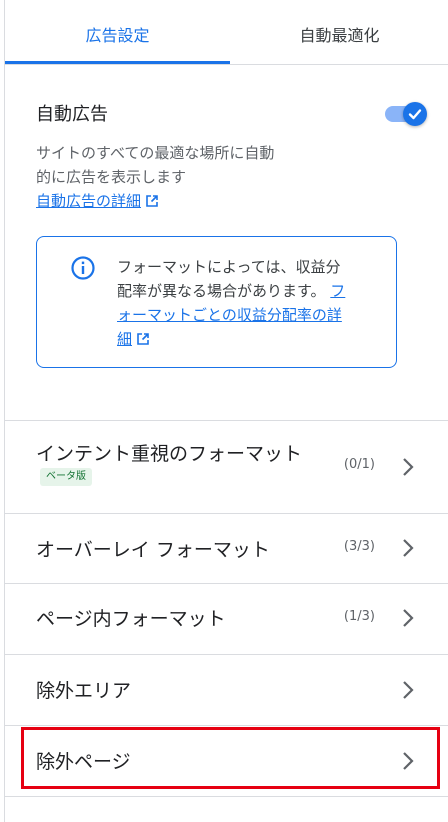 Image resolution: width=448 pixels, height=822 pixels. Describe the element at coordinates (124, 339) in the screenshot. I see `revenue-share-link: 細` at that location.